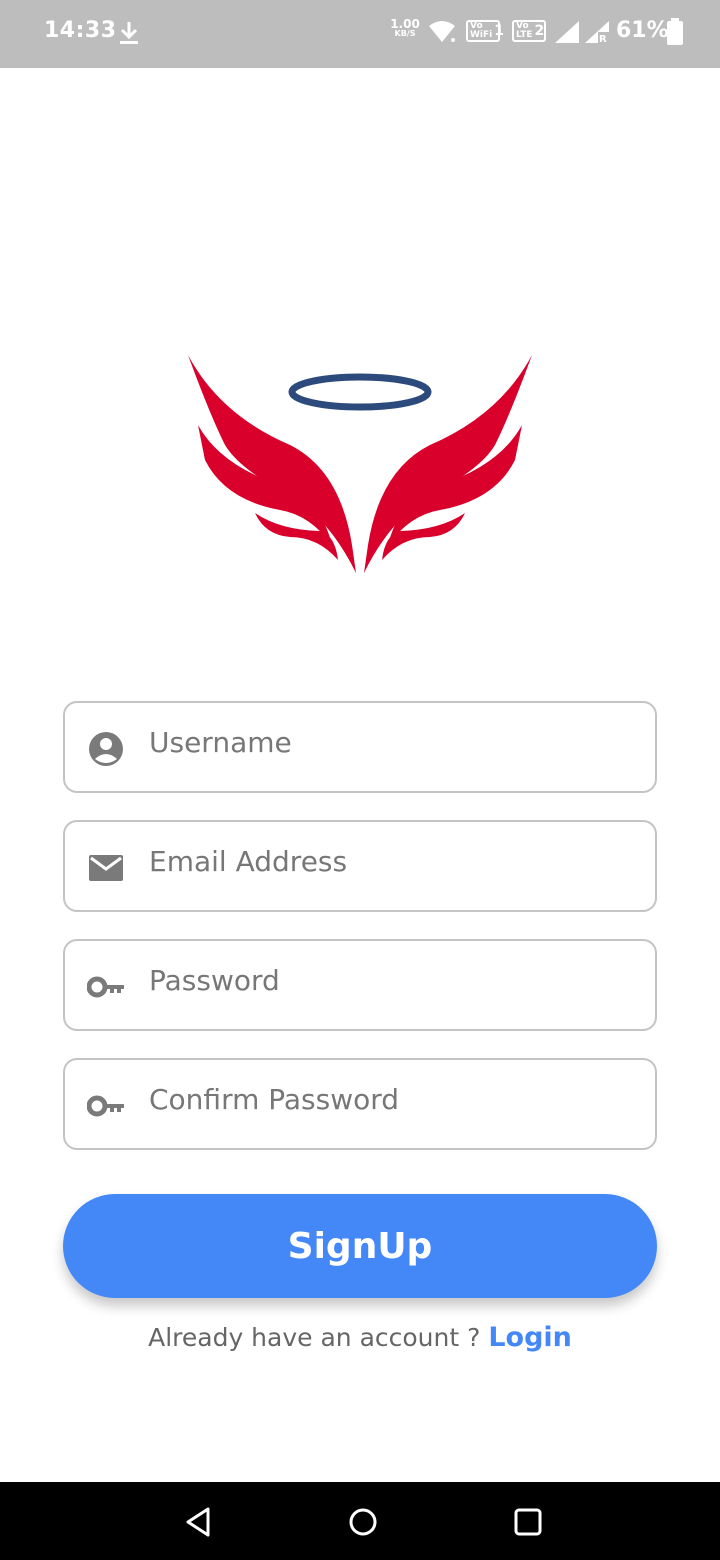 This screenshot has height=1560, width=720. I want to click on vo-wifi-badge: Vo WiFi 1, so click(485, 31).